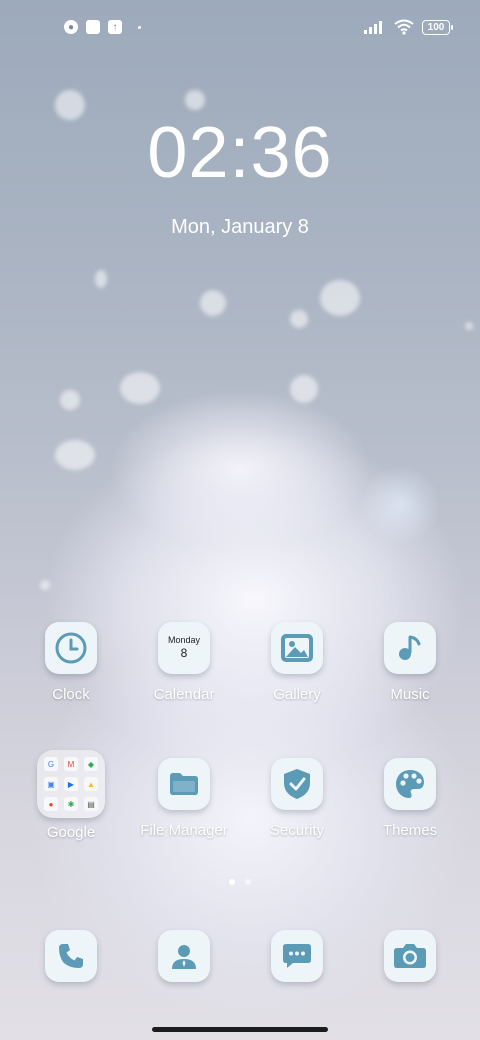 The width and height of the screenshot is (480, 1040). I want to click on app-google-folder: G M ◆ ▣ ▶ ▲ ● ✱ ▤ Google, so click(71, 795).